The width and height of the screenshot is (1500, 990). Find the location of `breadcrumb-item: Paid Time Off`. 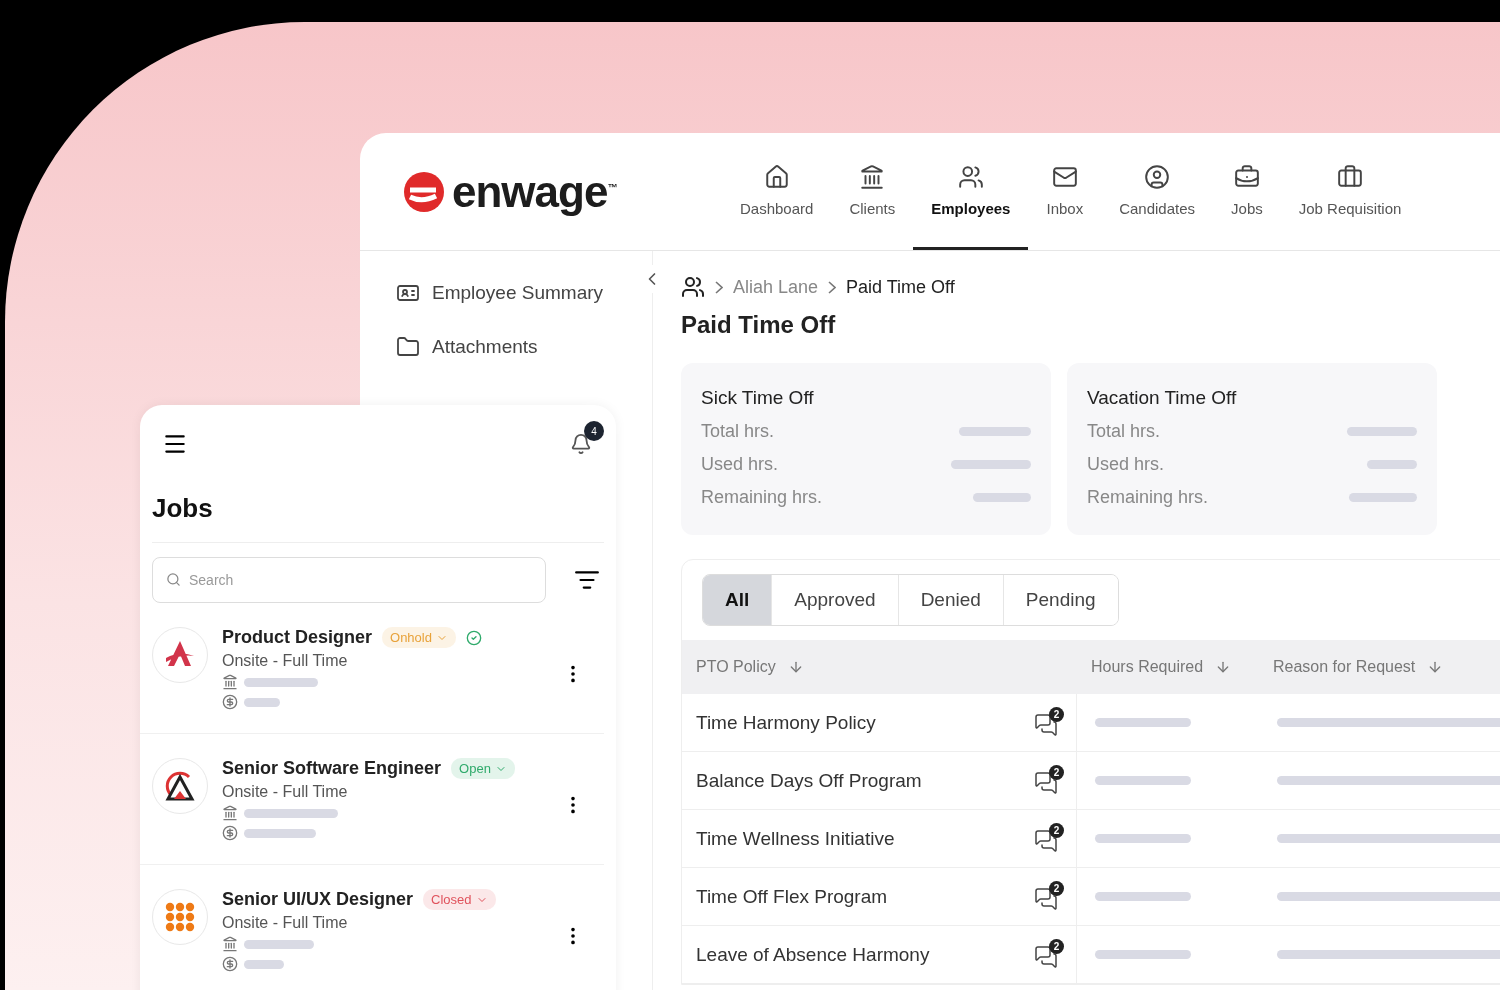

breadcrumb-item: Paid Time Off is located at coordinates (900, 287).